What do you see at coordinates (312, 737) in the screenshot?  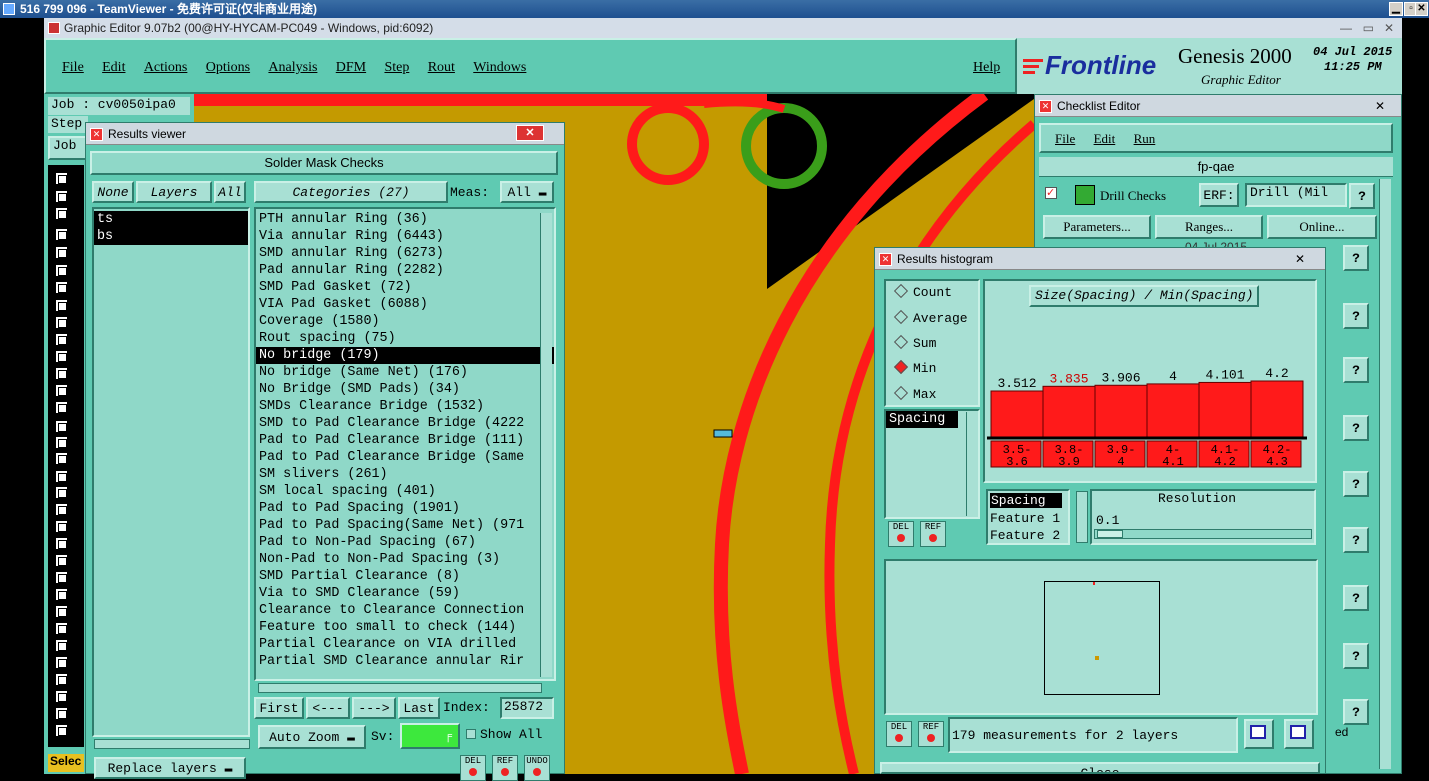 I see `auto-zoom-dropdown: Auto Zoom ▬` at bounding box center [312, 737].